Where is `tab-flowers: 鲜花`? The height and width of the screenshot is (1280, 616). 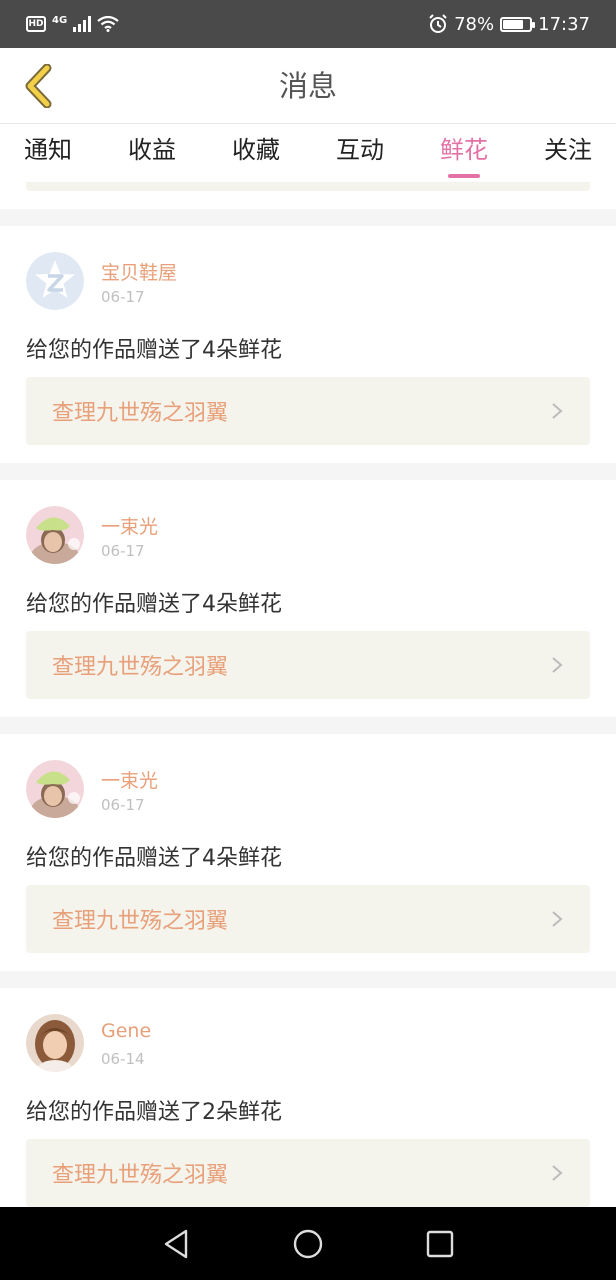
tab-flowers: 鲜花 is located at coordinates (464, 153).